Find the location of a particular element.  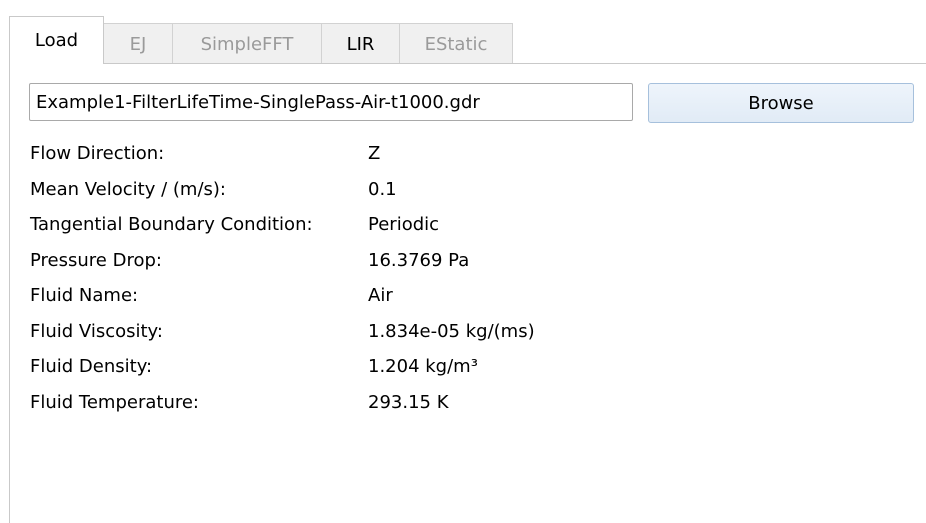

property-row-mean-velocity: Mean Velocity / (m/s): 0.1 is located at coordinates (282, 190).